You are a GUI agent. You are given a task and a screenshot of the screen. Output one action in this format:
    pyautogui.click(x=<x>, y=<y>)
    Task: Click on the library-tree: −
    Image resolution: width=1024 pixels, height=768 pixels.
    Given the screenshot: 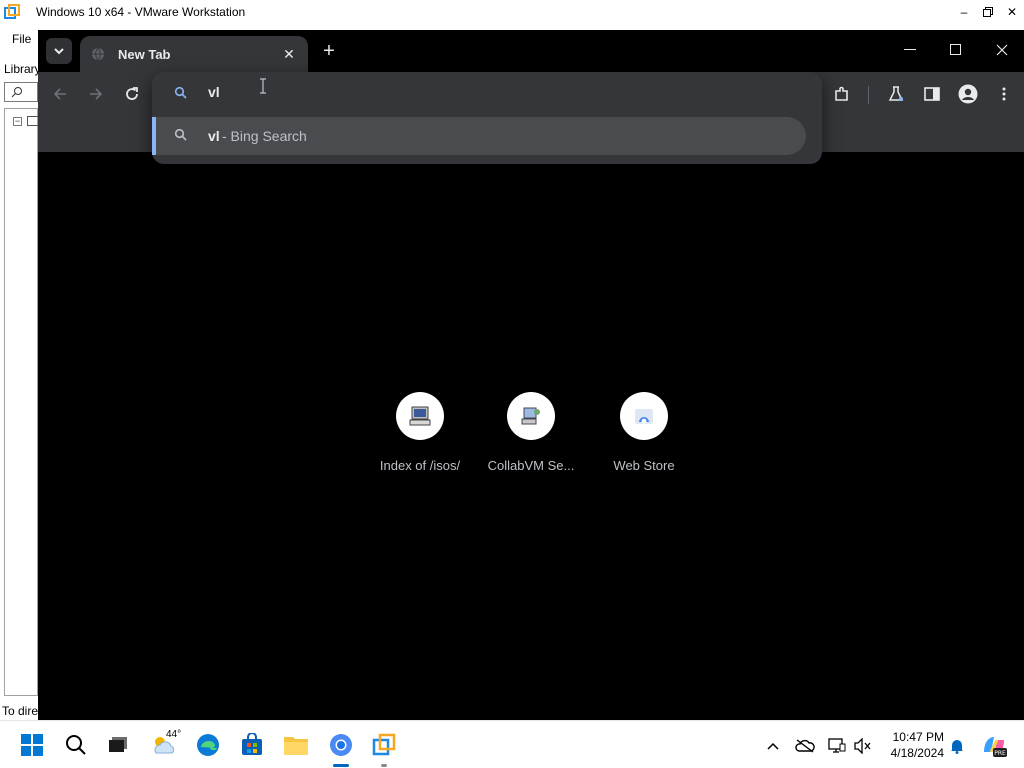 What is the action you would take?
    pyautogui.click(x=21, y=402)
    